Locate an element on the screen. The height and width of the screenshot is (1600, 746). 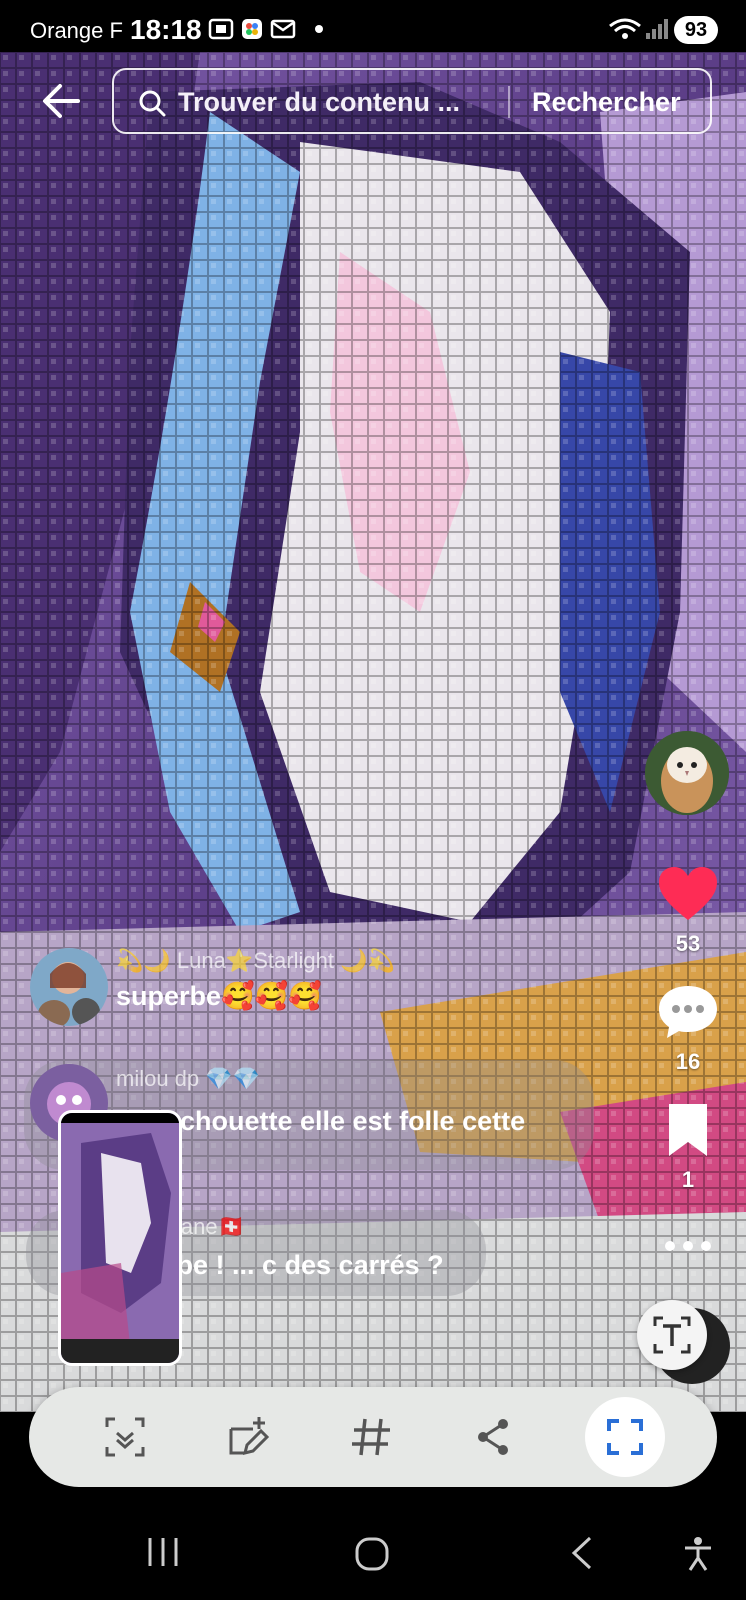
carrier-label: Orange F is located at coordinates (76, 30).